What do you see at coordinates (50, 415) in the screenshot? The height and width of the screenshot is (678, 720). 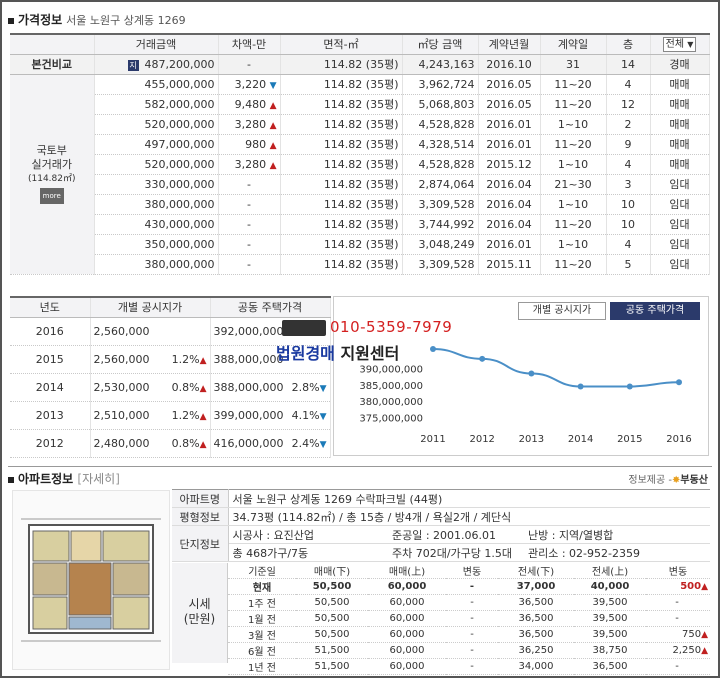 I see `gosi-year: 2013` at bounding box center [50, 415].